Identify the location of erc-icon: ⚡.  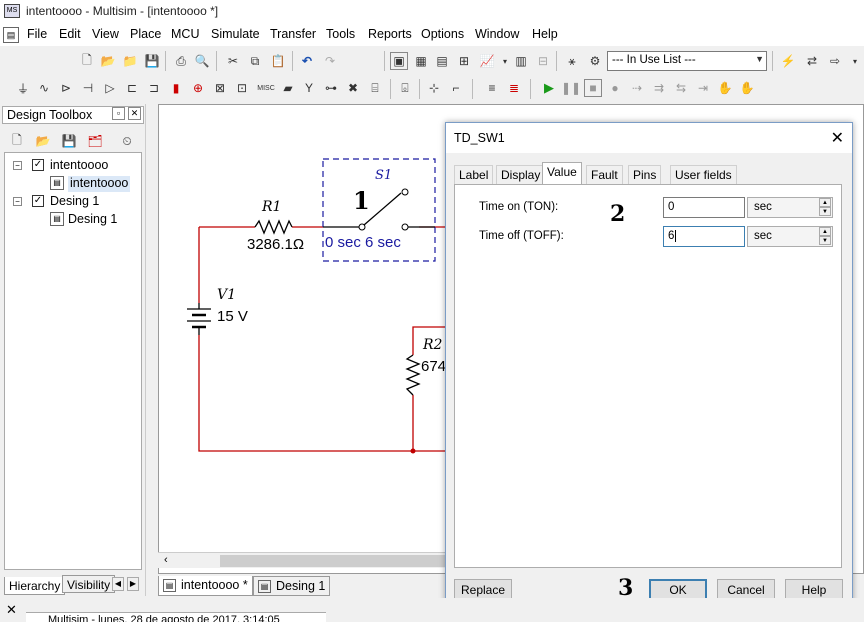
(788, 61).